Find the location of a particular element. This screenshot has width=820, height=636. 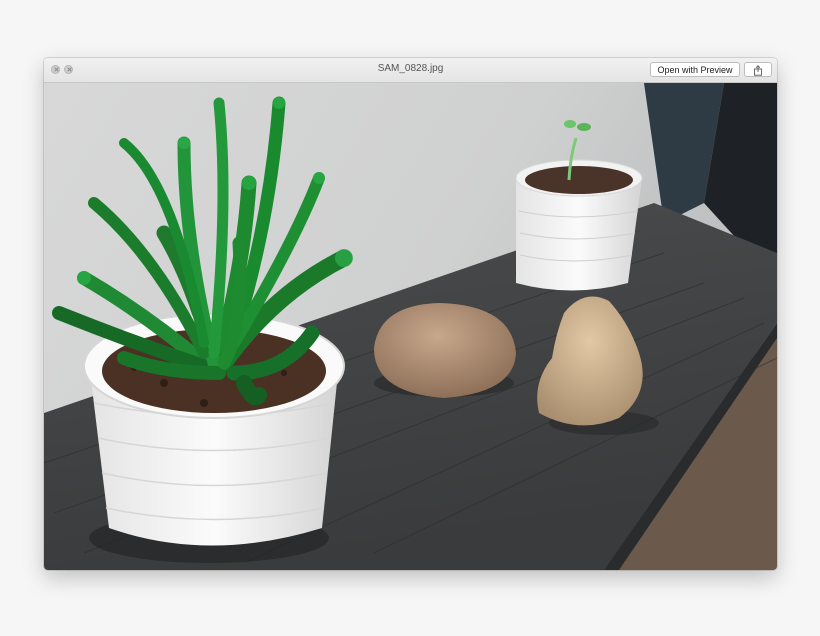

share-button is located at coordinates (758, 69).